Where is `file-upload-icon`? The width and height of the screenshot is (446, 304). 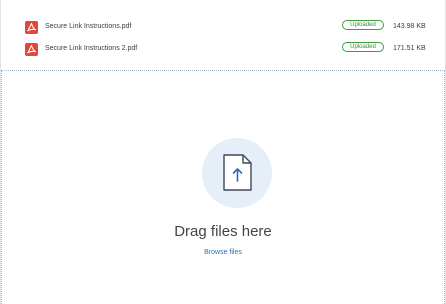
file-upload-icon is located at coordinates (237, 173).